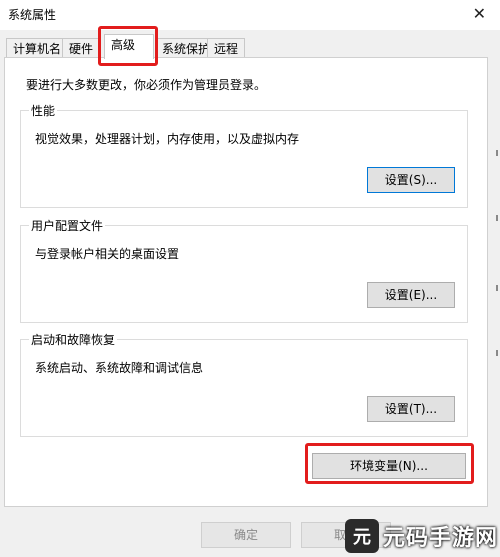 The height and width of the screenshot is (557, 500). What do you see at coordinates (73, 339) in the screenshot?
I see `startup-recovery-group-title: 启动和故障恢复` at bounding box center [73, 339].